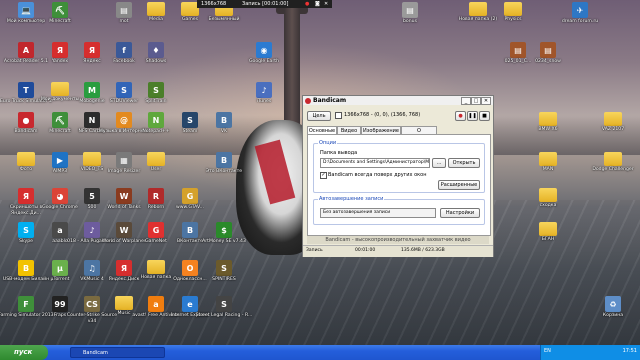 The height and width of the screenshot is (360, 640). I want to click on desktop-icon: ♦ Shadows, so click(156, 53).